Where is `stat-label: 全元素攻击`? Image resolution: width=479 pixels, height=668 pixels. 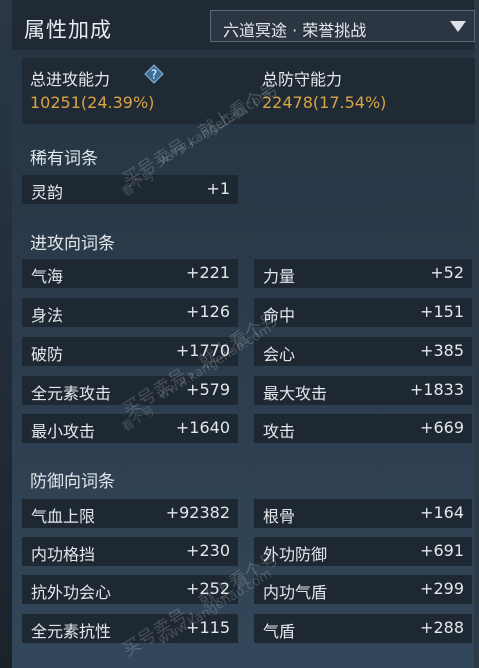 stat-label: 全元素攻击 is located at coordinates (71, 393).